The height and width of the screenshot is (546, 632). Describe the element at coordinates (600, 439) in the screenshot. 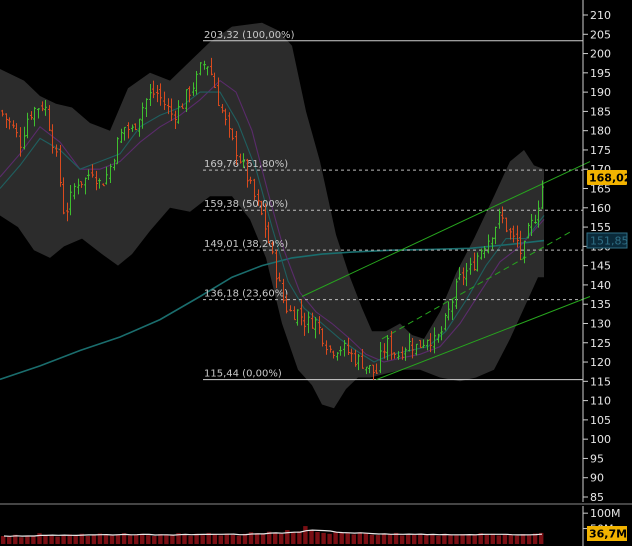

I see `price-tick-label: 100` at that location.